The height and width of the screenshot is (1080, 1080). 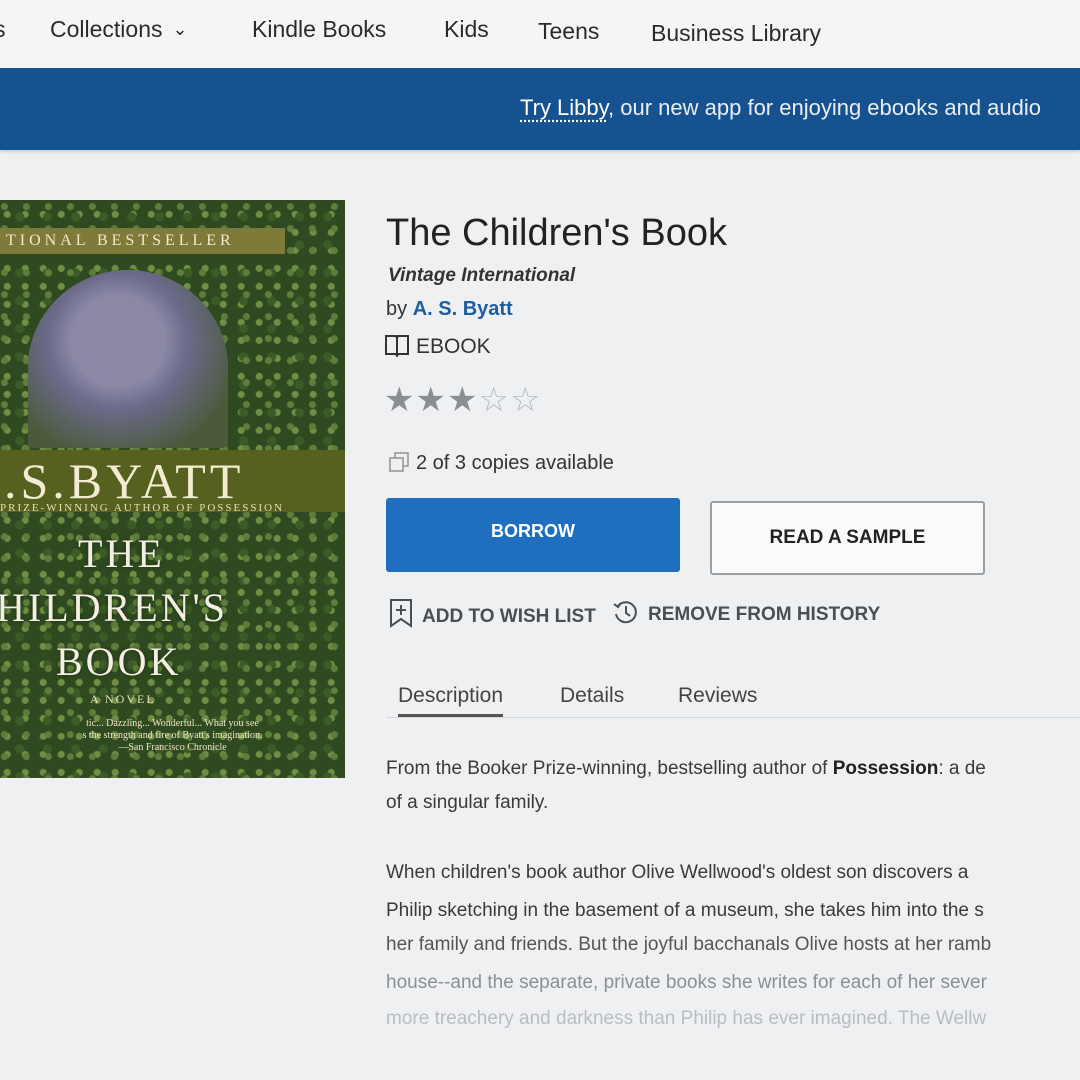 I want to click on byline: by A. S. Byatt, so click(x=449, y=309).